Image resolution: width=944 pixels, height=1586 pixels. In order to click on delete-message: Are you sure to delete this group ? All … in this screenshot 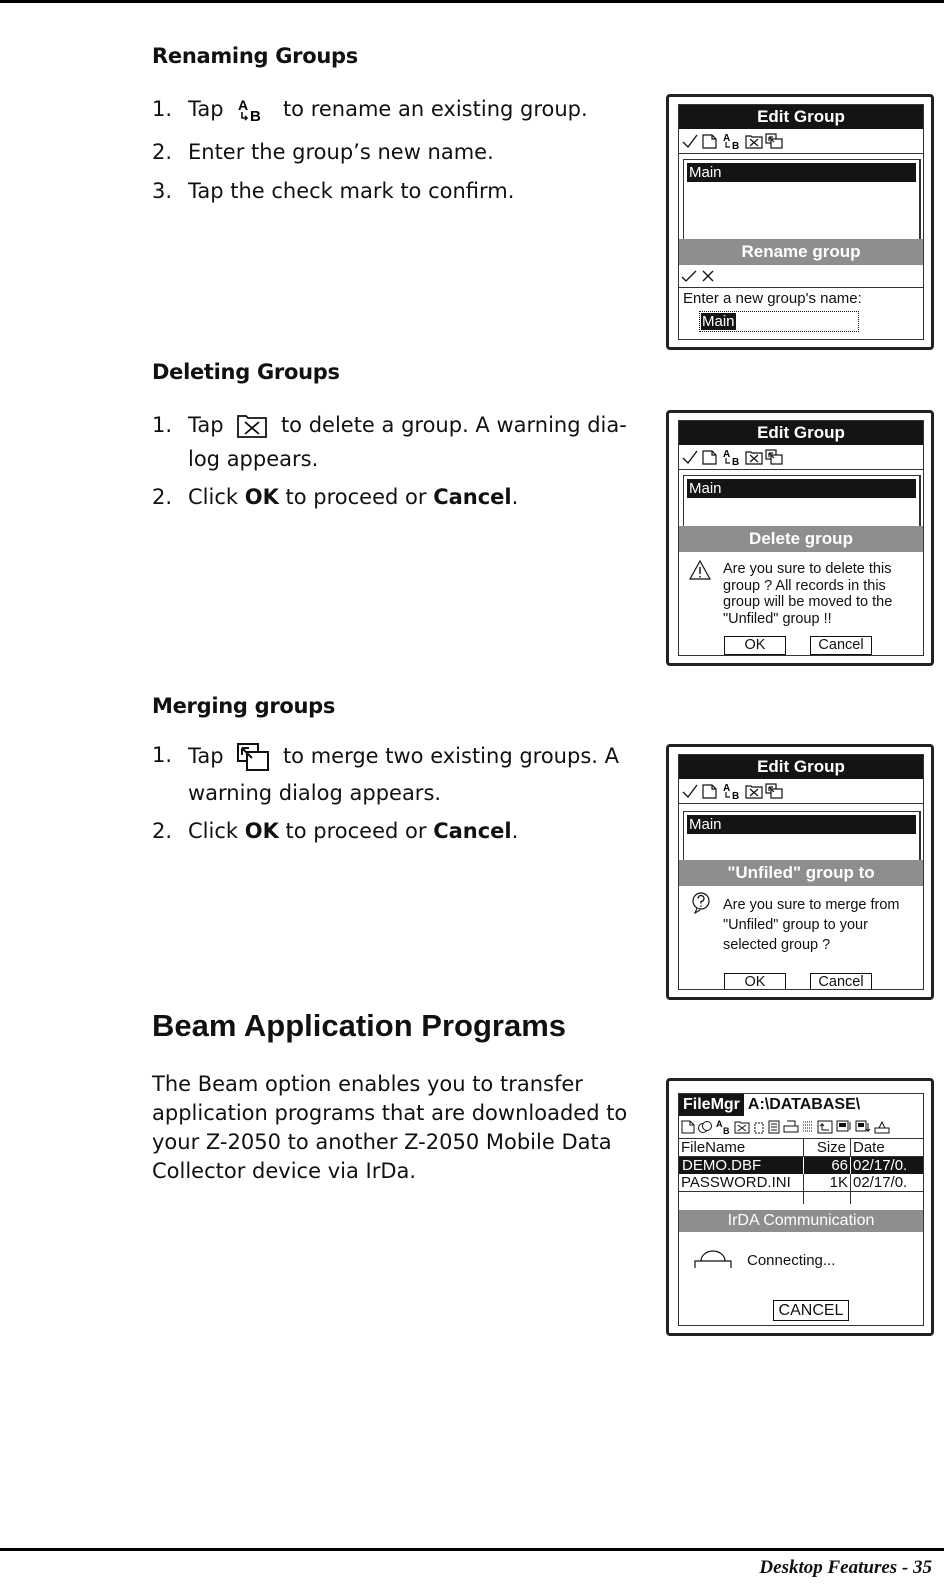, I will do `click(807, 594)`.